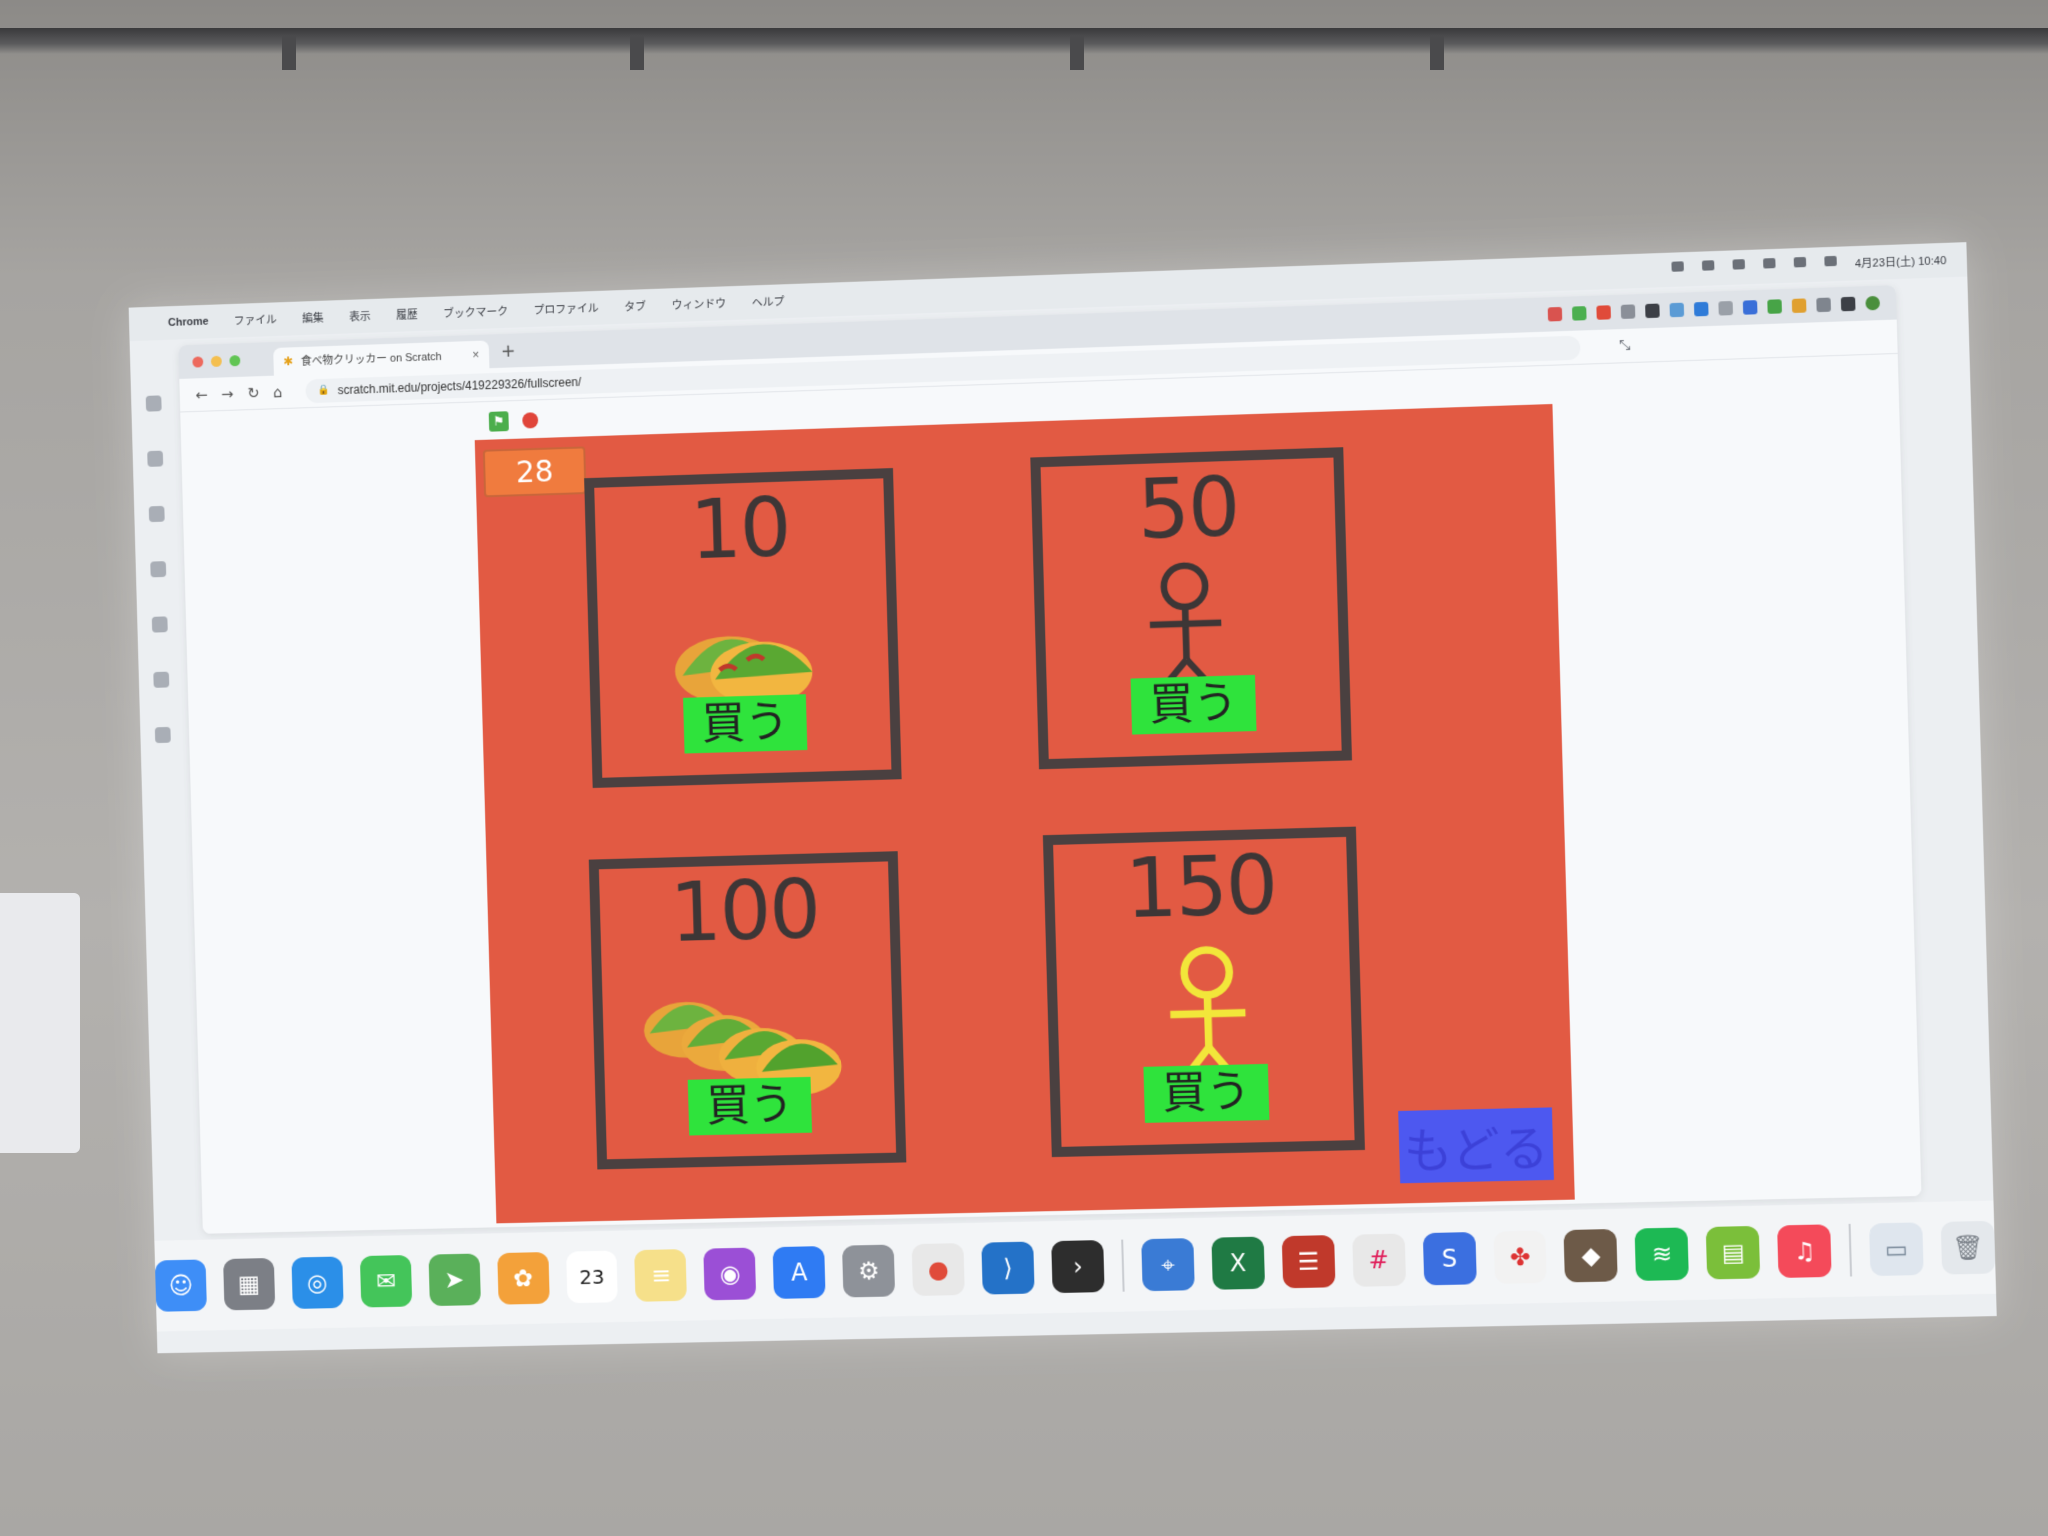 This screenshot has height=1536, width=2048. Describe the element at coordinates (227, 393) in the screenshot. I see `forward-arrow-icon: →` at that location.